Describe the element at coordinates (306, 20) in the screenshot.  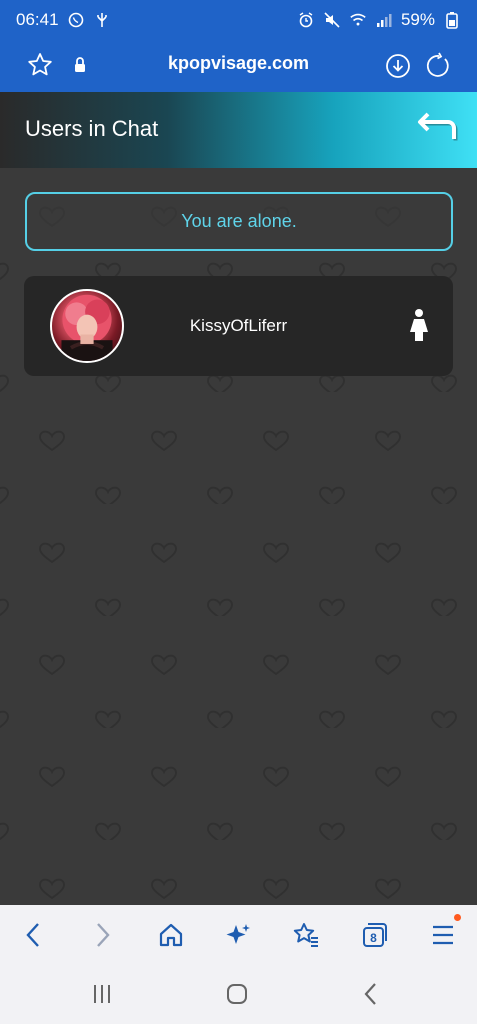
I see `alarm-icon` at that location.